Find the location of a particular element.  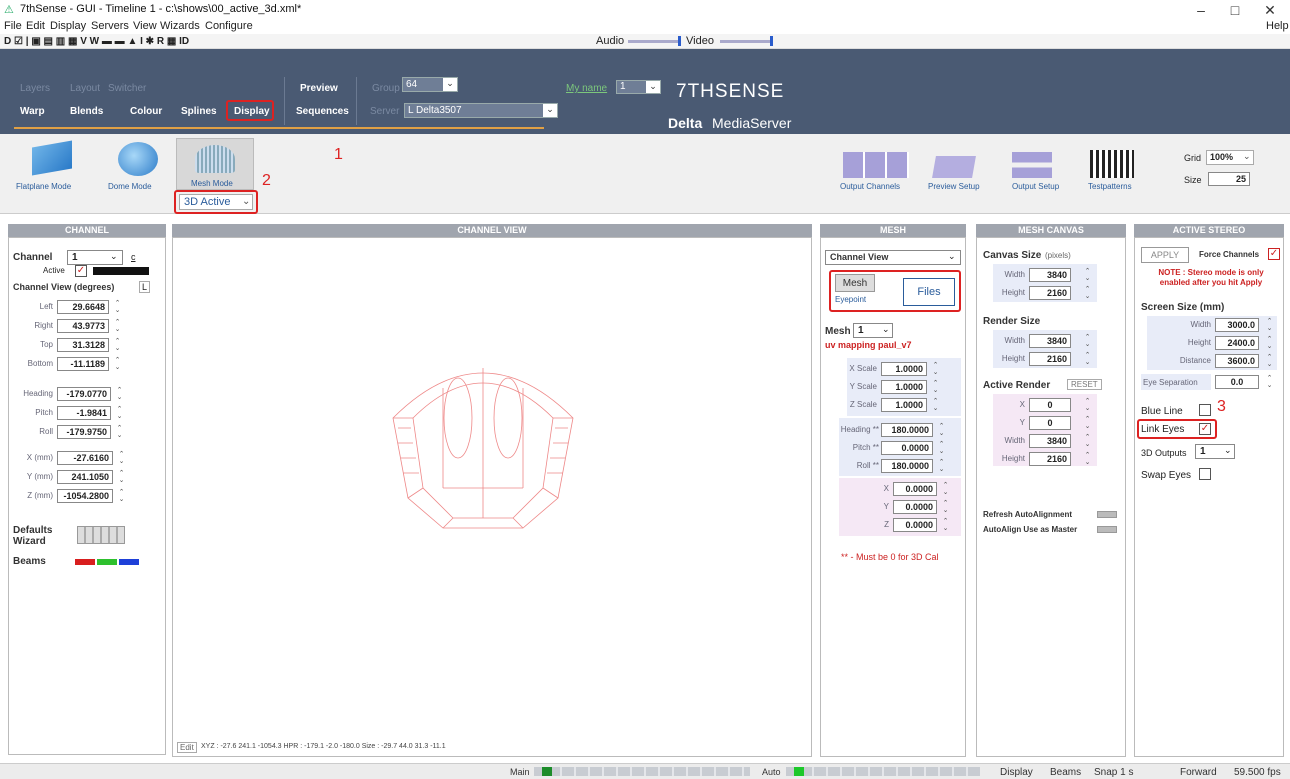

tab-colour: Colour is located at coordinates (146, 111).